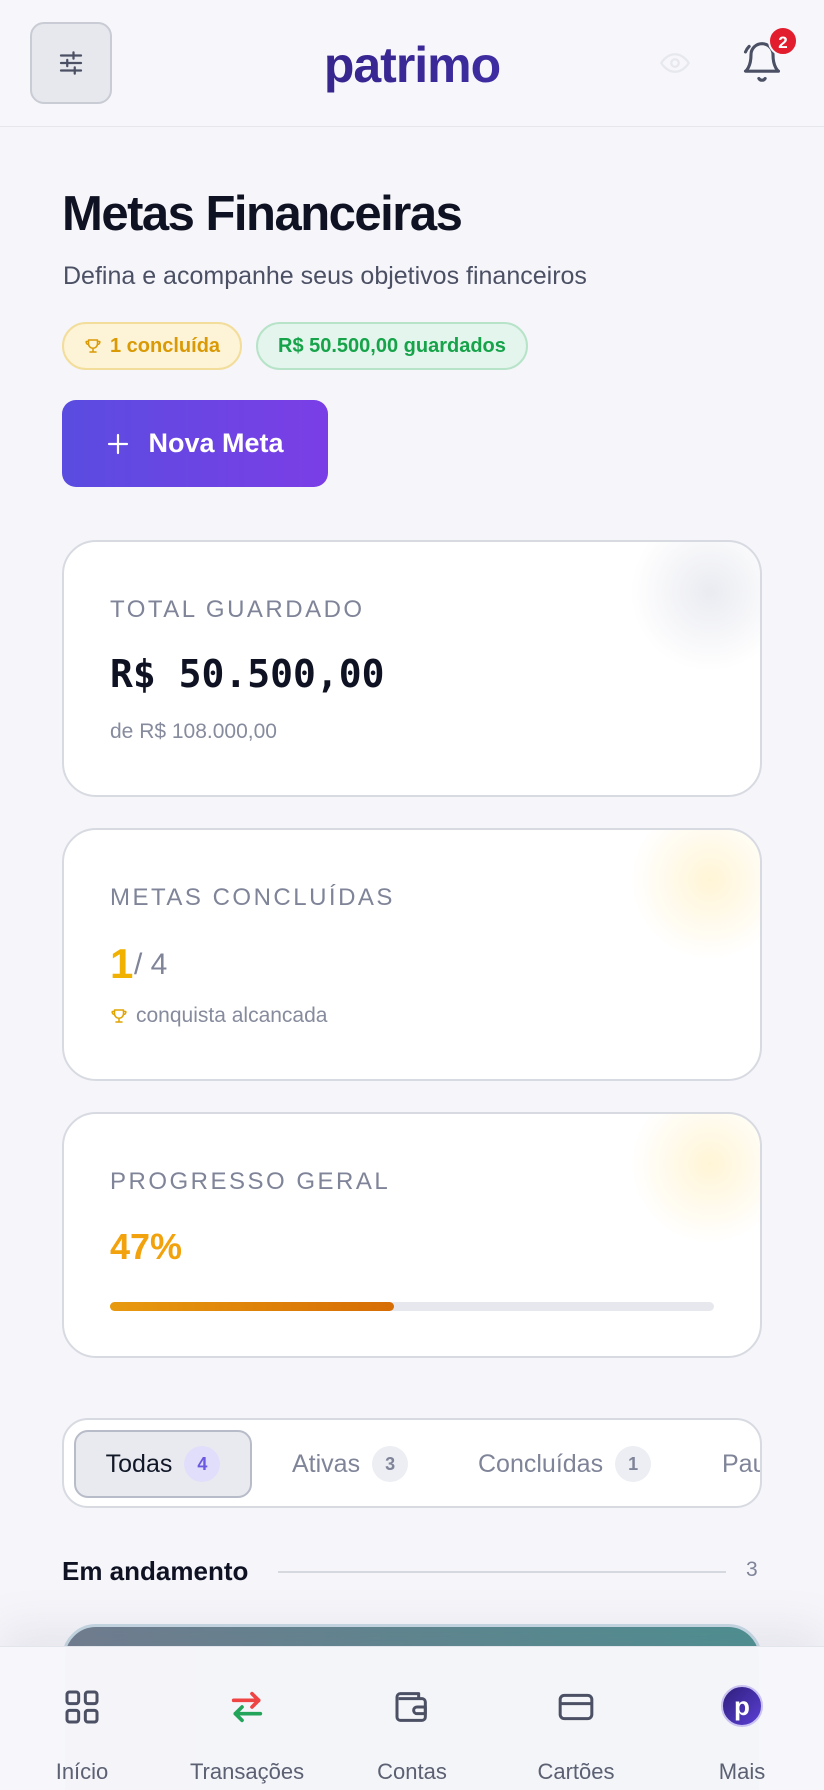 The width and height of the screenshot is (824, 1790). Describe the element at coordinates (326, 1463) in the screenshot. I see `tab-label: Ativas` at that location.